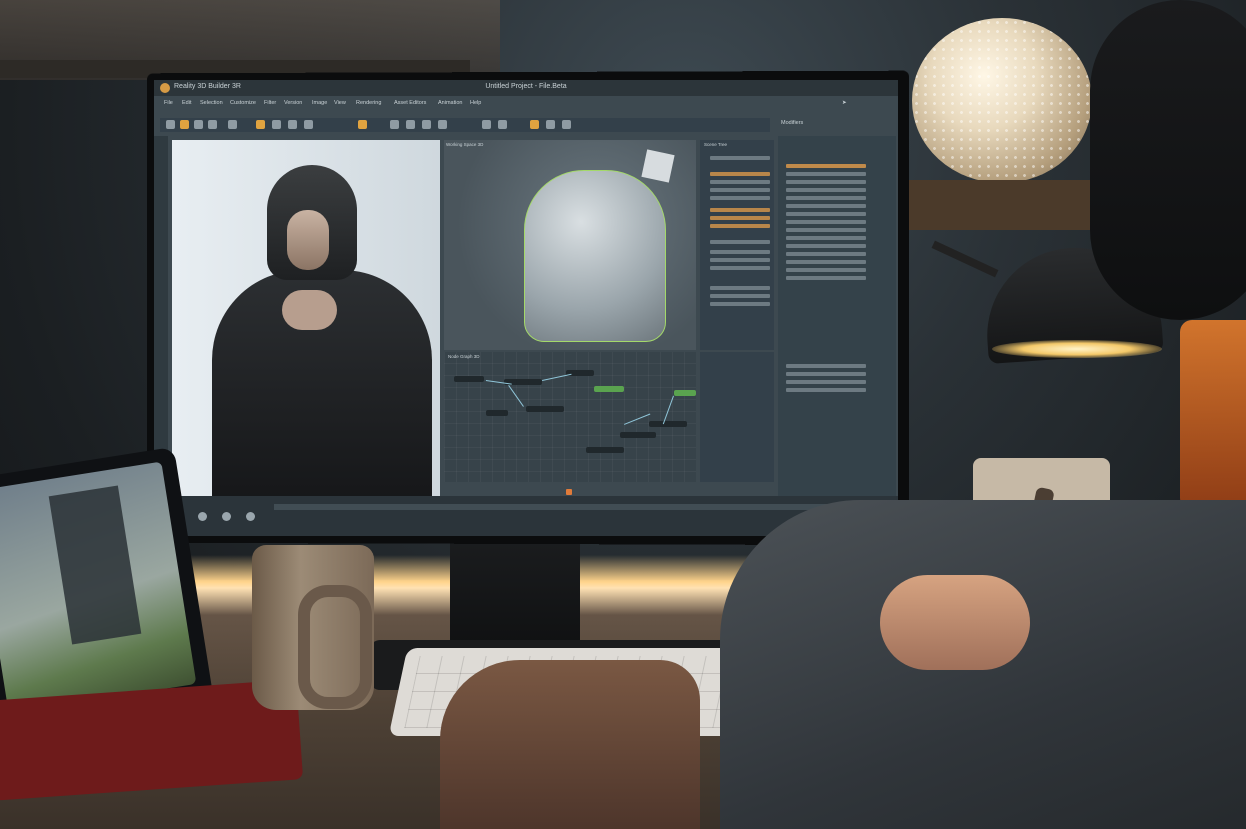 The image size is (1246, 829). Describe the element at coordinates (792, 123) in the screenshot. I see `modifiers-title: Modifiers` at that location.